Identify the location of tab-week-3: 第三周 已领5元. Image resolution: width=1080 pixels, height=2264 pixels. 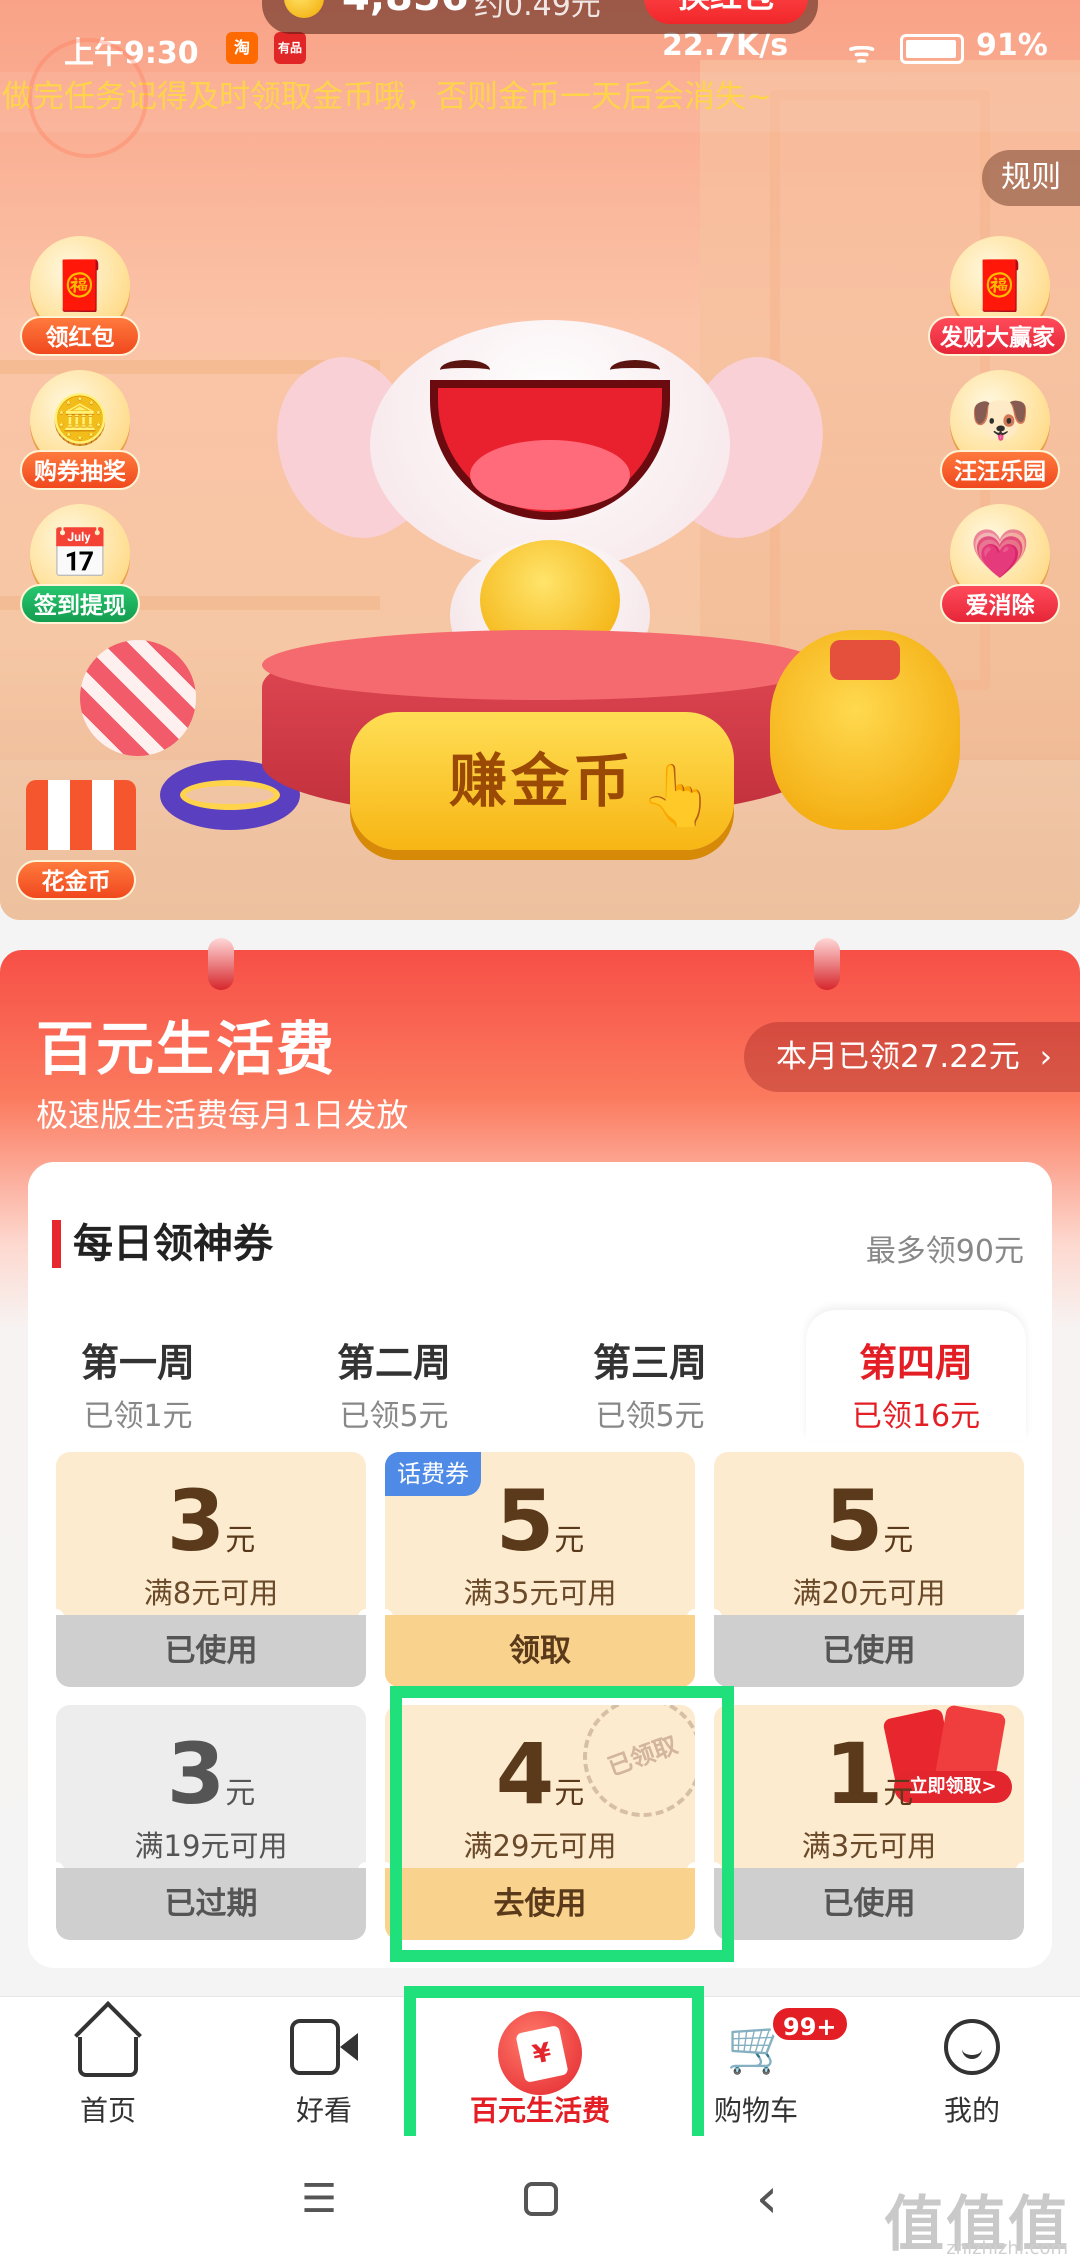
(650, 1375).